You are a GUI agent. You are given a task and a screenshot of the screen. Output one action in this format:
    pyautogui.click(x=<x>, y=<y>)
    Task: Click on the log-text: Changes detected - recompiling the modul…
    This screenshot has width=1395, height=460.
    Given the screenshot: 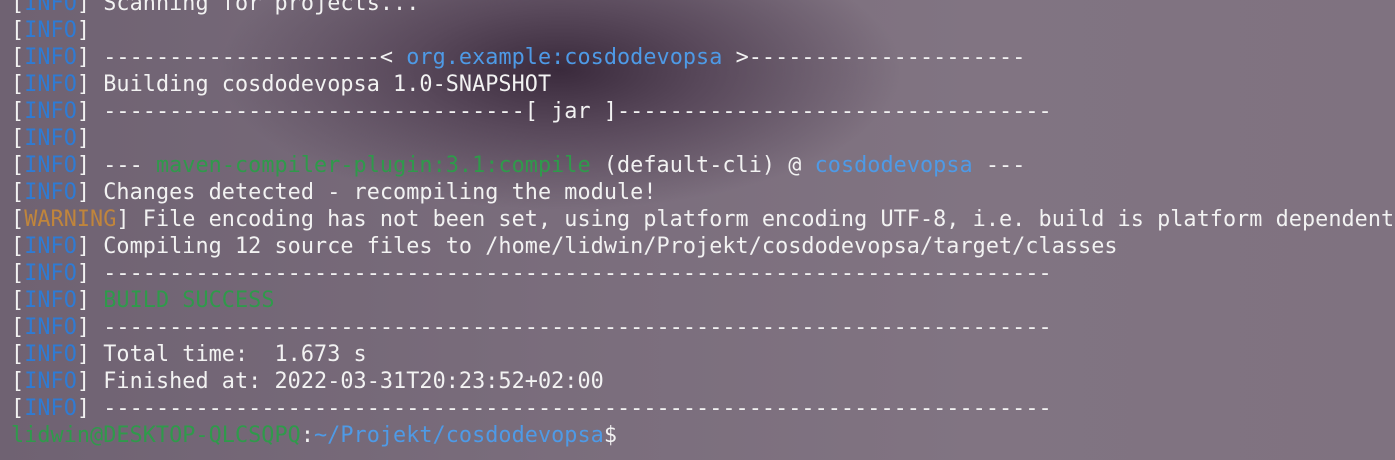 What is the action you would take?
    pyautogui.click(x=373, y=192)
    